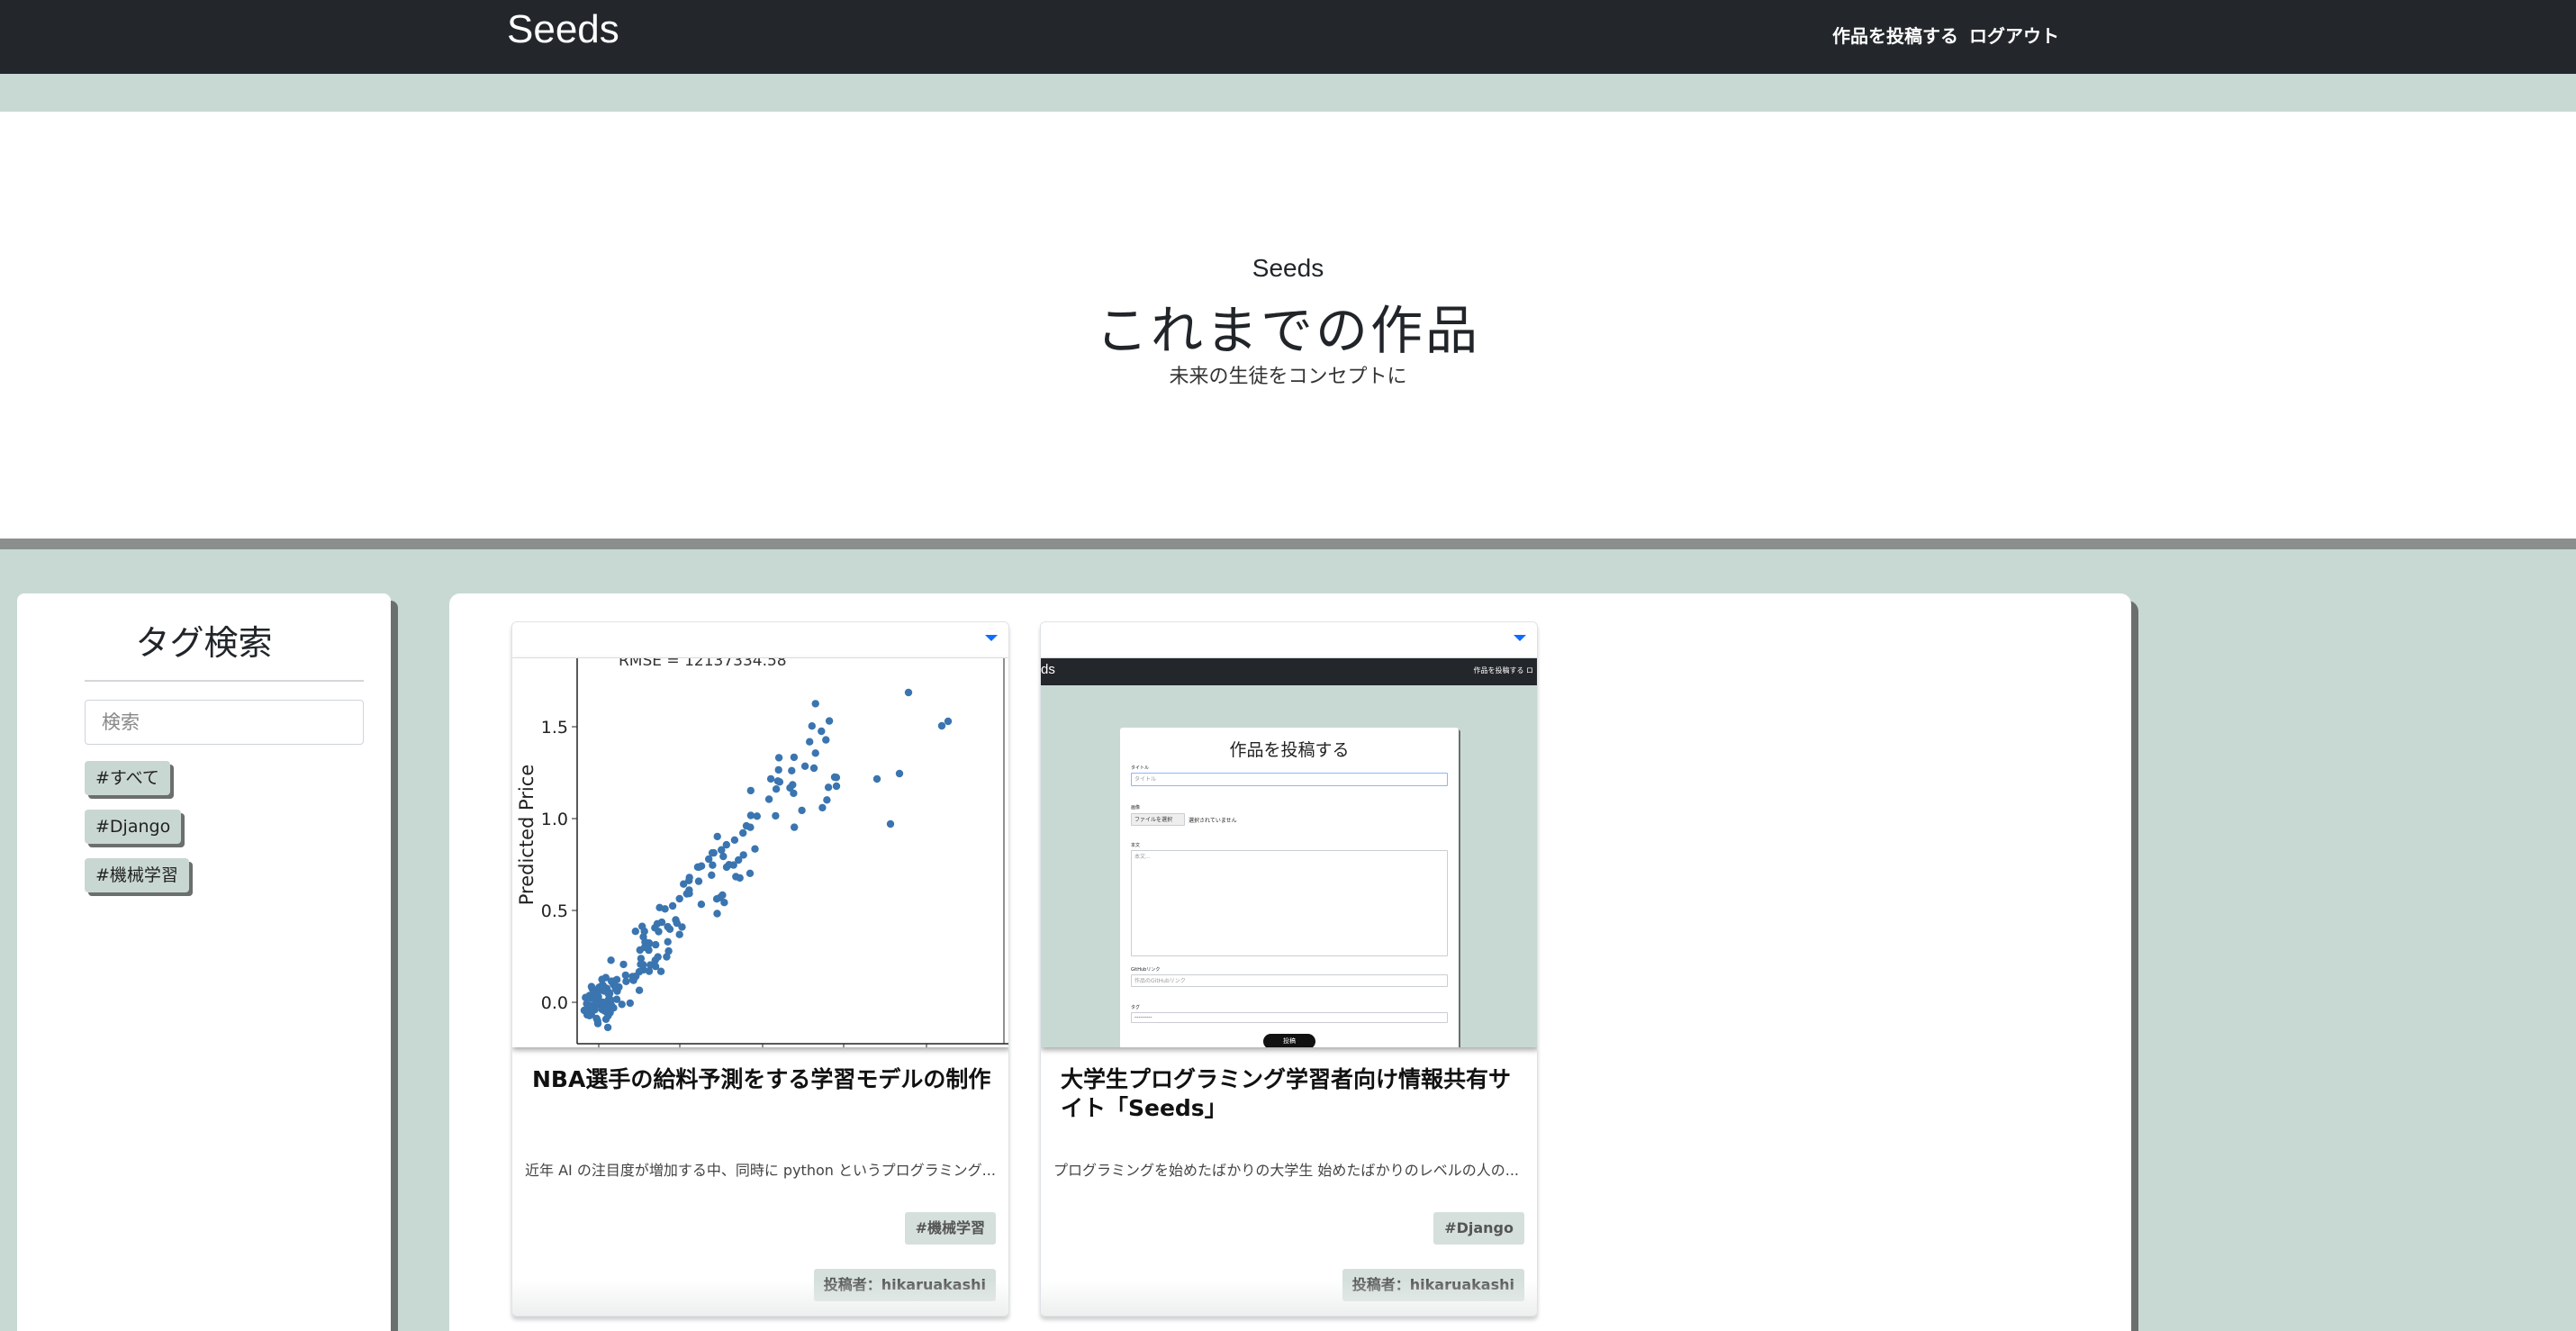  Describe the element at coordinates (1290, 1094) in the screenshot. I see `card-title: 大学生プログラミング学習者向け情報共有サイト「Seeds」` at that location.